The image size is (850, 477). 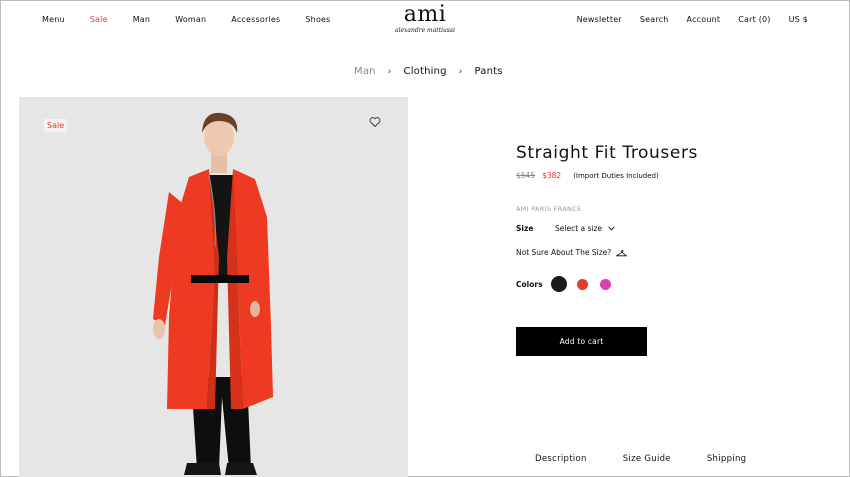 I want to click on hanger-icon, so click(x=622, y=252).